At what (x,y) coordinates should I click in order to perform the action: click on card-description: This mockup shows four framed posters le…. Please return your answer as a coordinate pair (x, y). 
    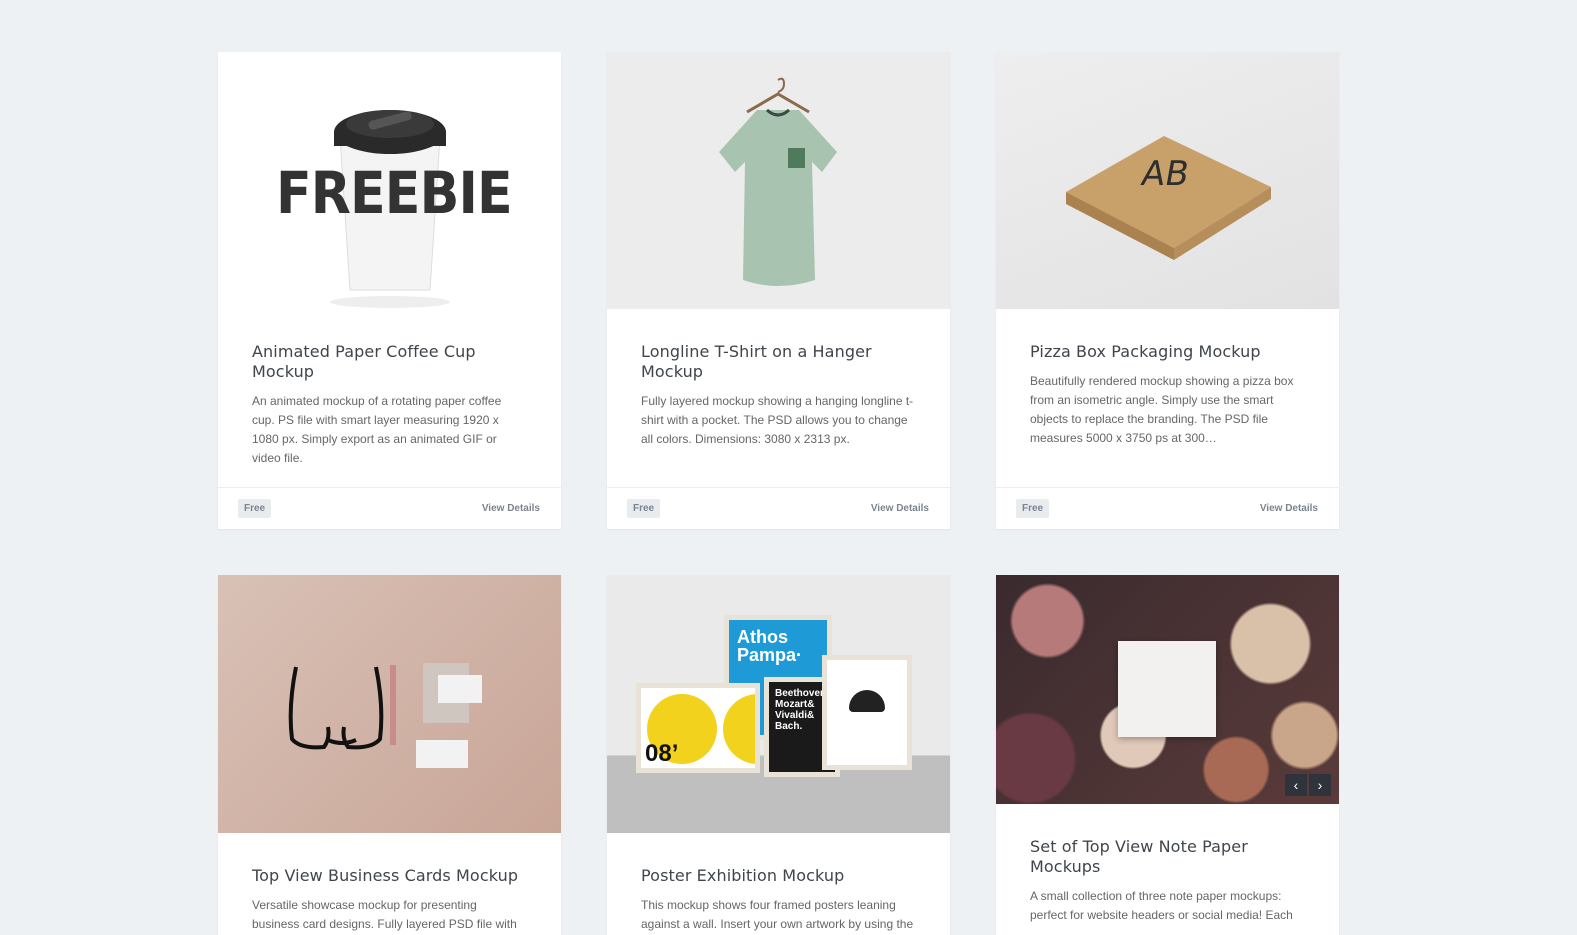
    Looking at the image, I should click on (777, 914).